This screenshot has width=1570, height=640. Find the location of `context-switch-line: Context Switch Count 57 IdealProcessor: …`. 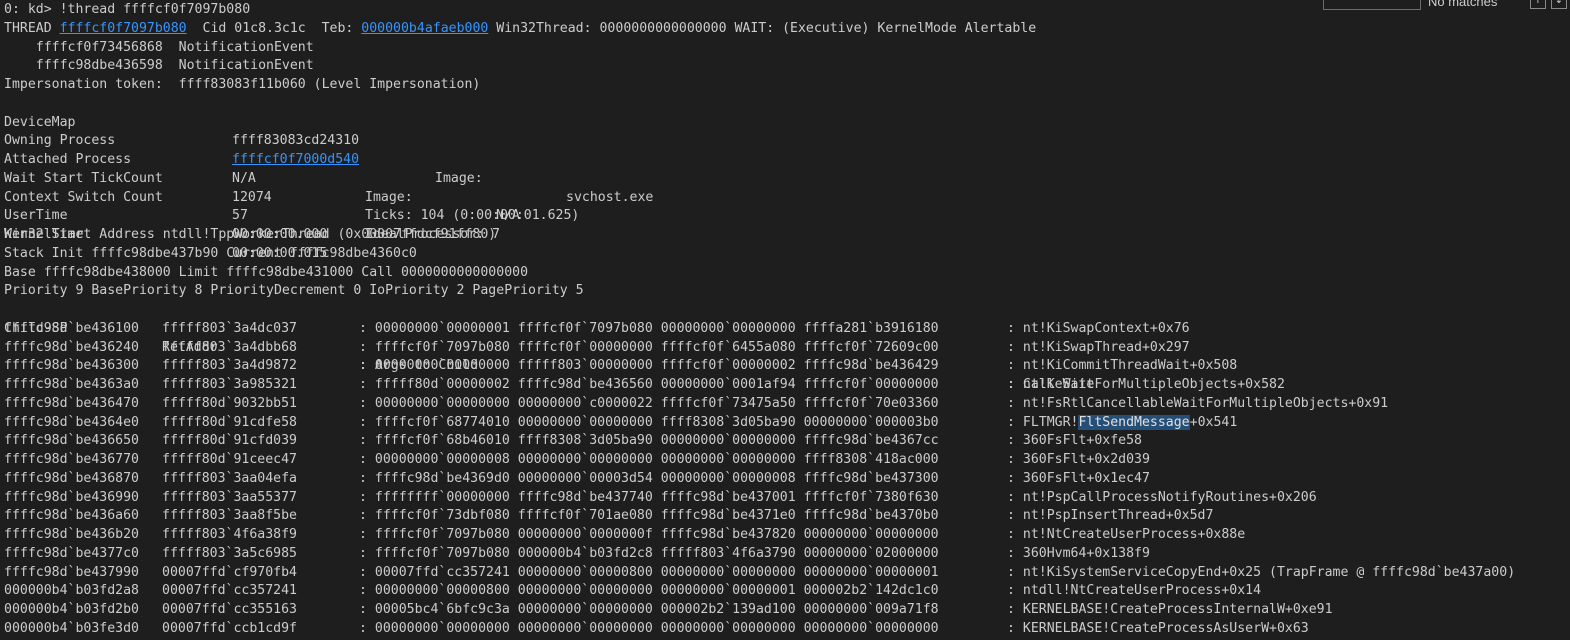

context-switch-line: Context Switch Count 57 IdealProcessor: … is located at coordinates (787, 206).